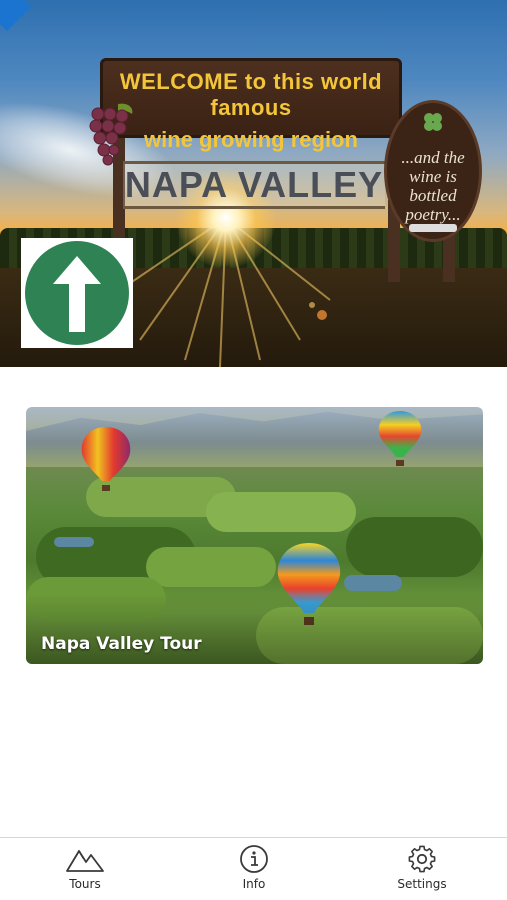  I want to click on tab-info-label: Info, so click(254, 884).